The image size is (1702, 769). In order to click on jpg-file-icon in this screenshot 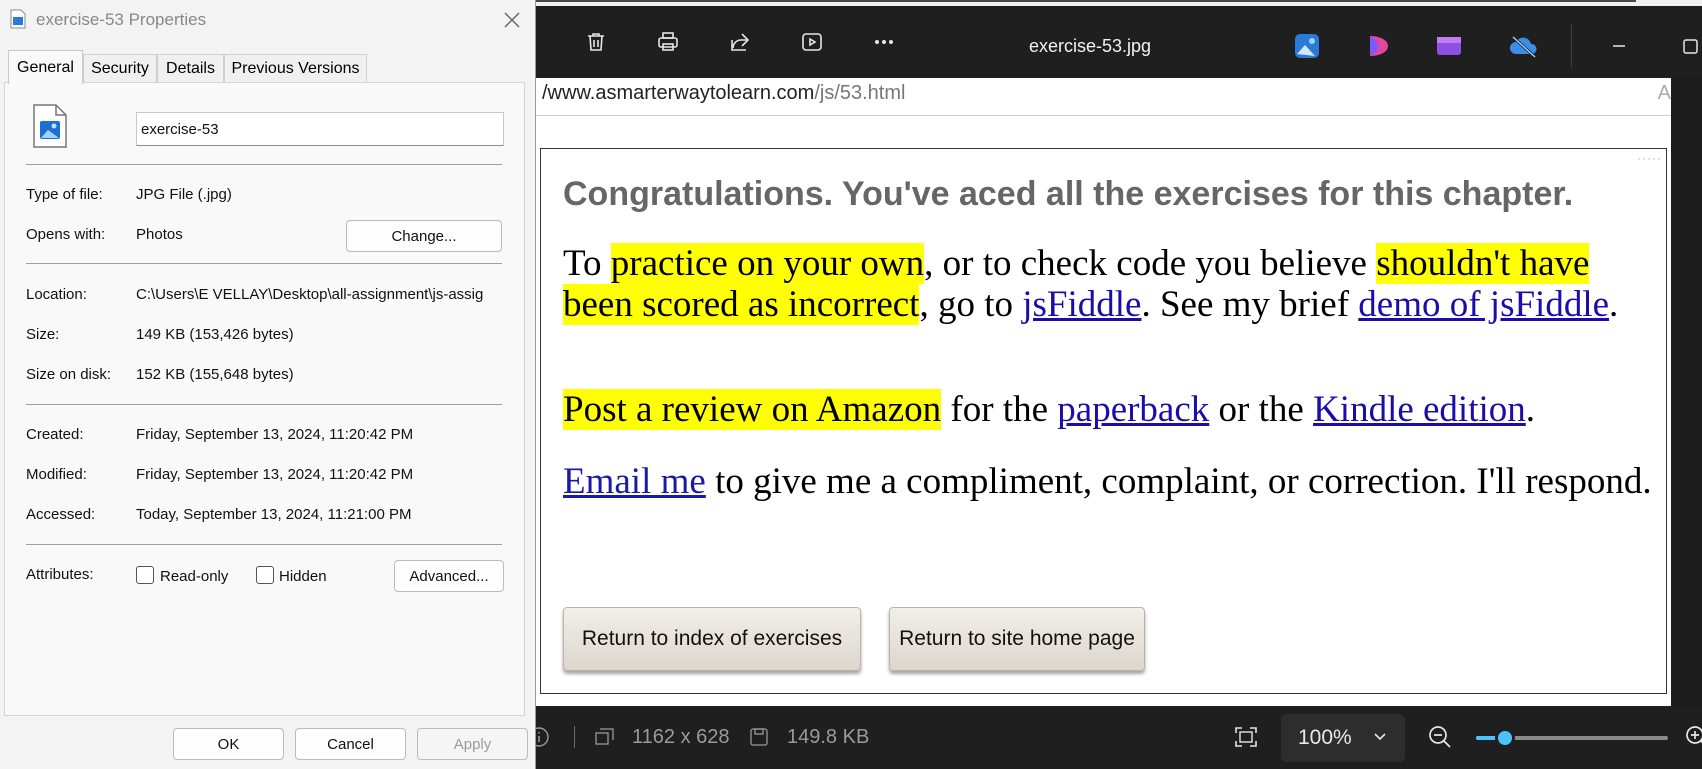, I will do `click(50, 126)`.